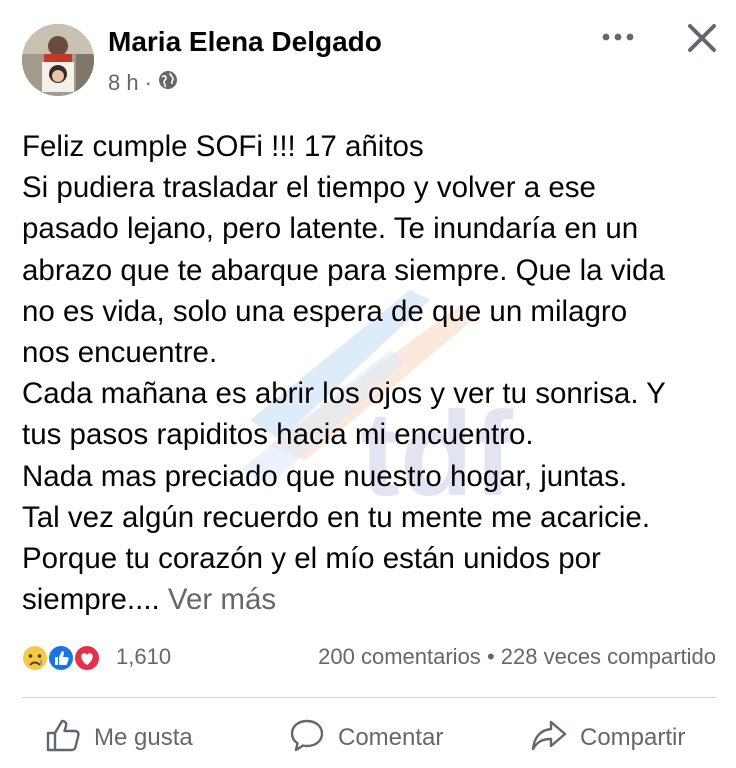 Image resolution: width=736 pixels, height=768 pixels. I want to click on author-name: Maria Elena Delgado, so click(245, 42).